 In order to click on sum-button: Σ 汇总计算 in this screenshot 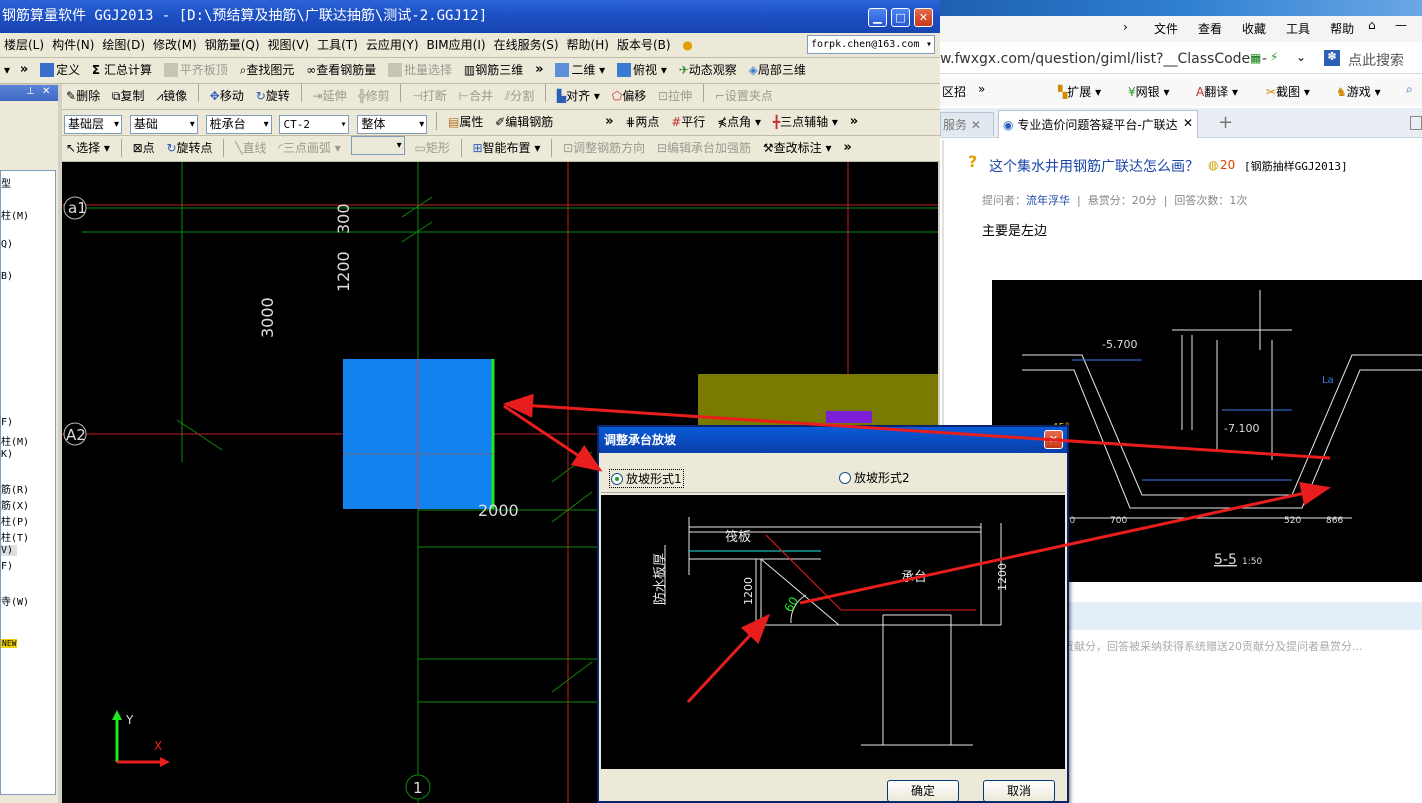, I will do `click(122, 70)`.